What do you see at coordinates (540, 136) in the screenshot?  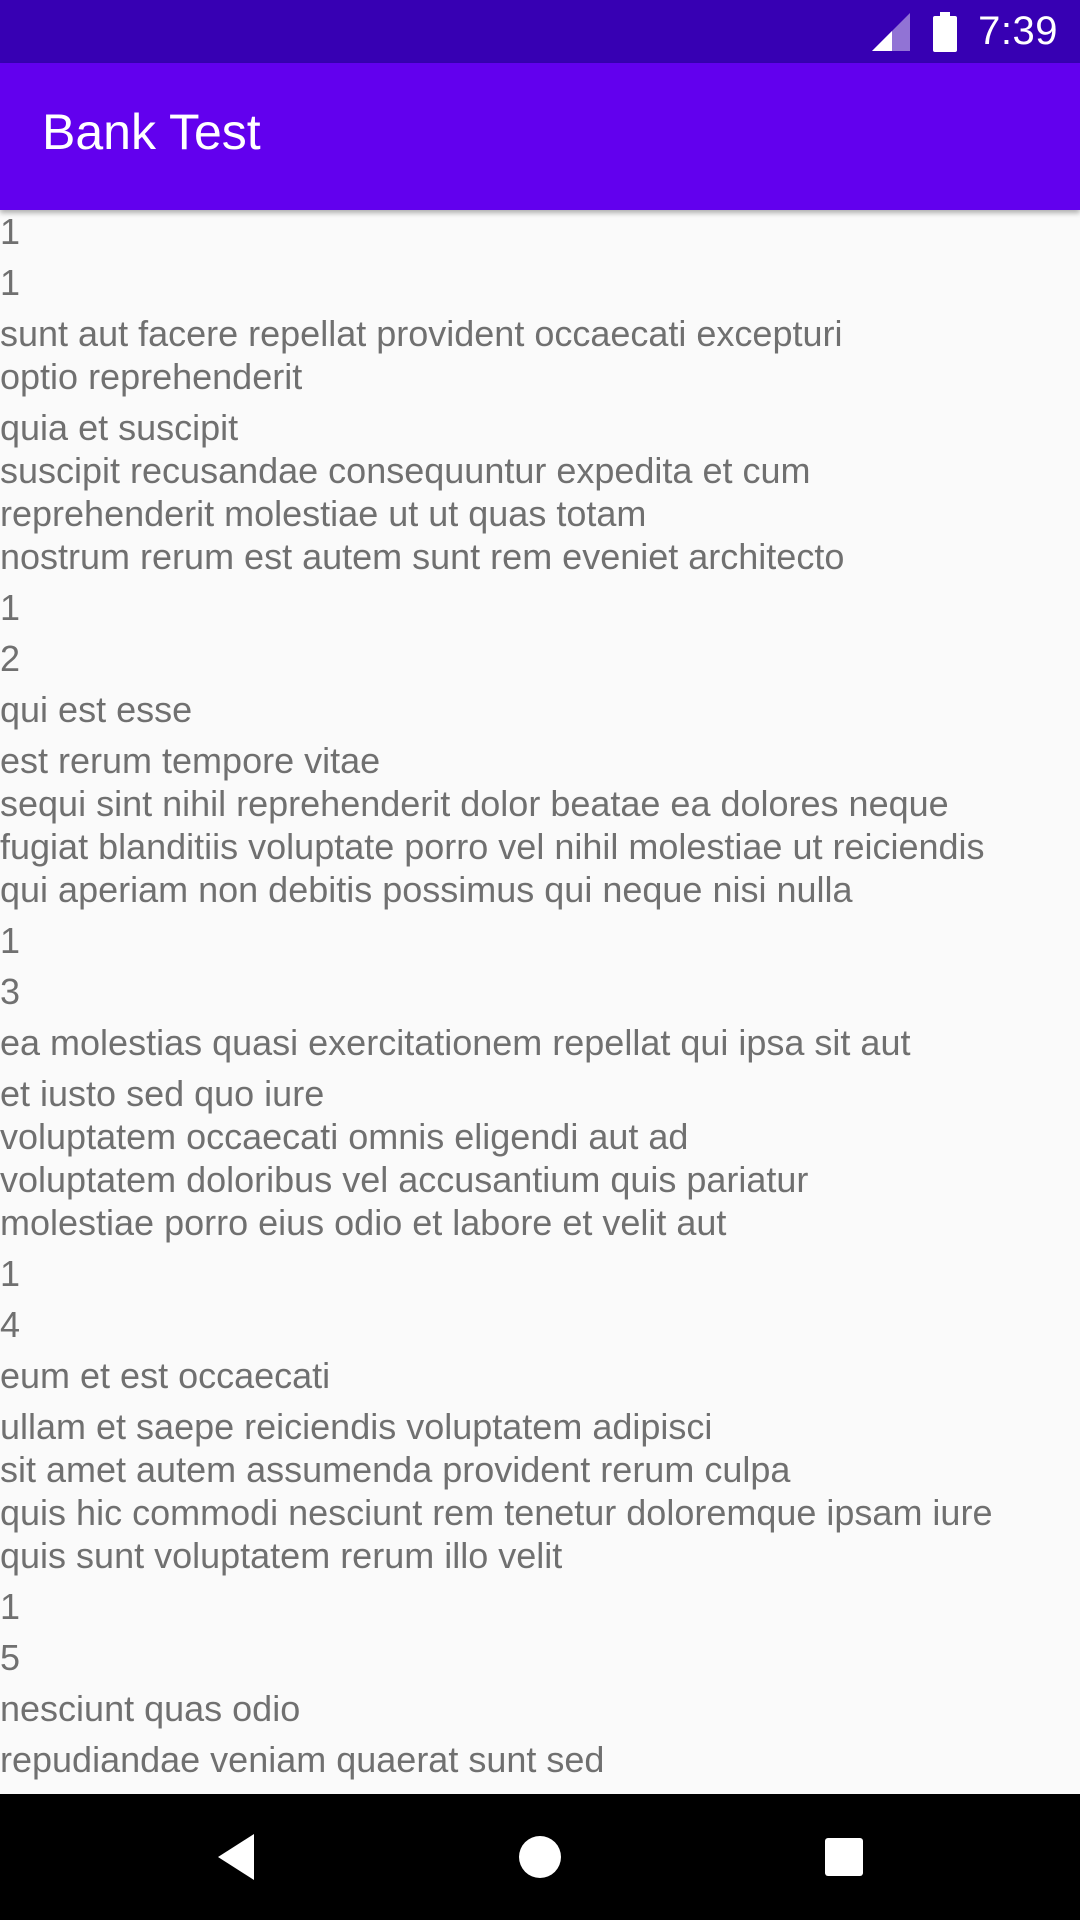 I see `app-bar: Bank Test` at bounding box center [540, 136].